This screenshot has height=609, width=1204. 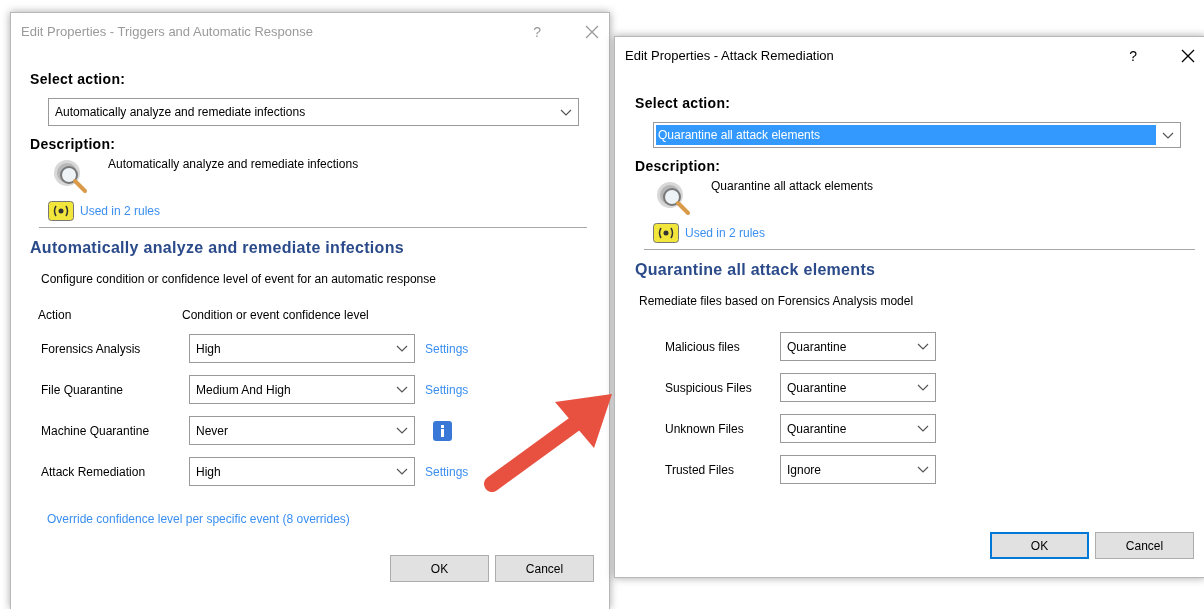 What do you see at coordinates (55, 315) in the screenshot?
I see `column-header: Action` at bounding box center [55, 315].